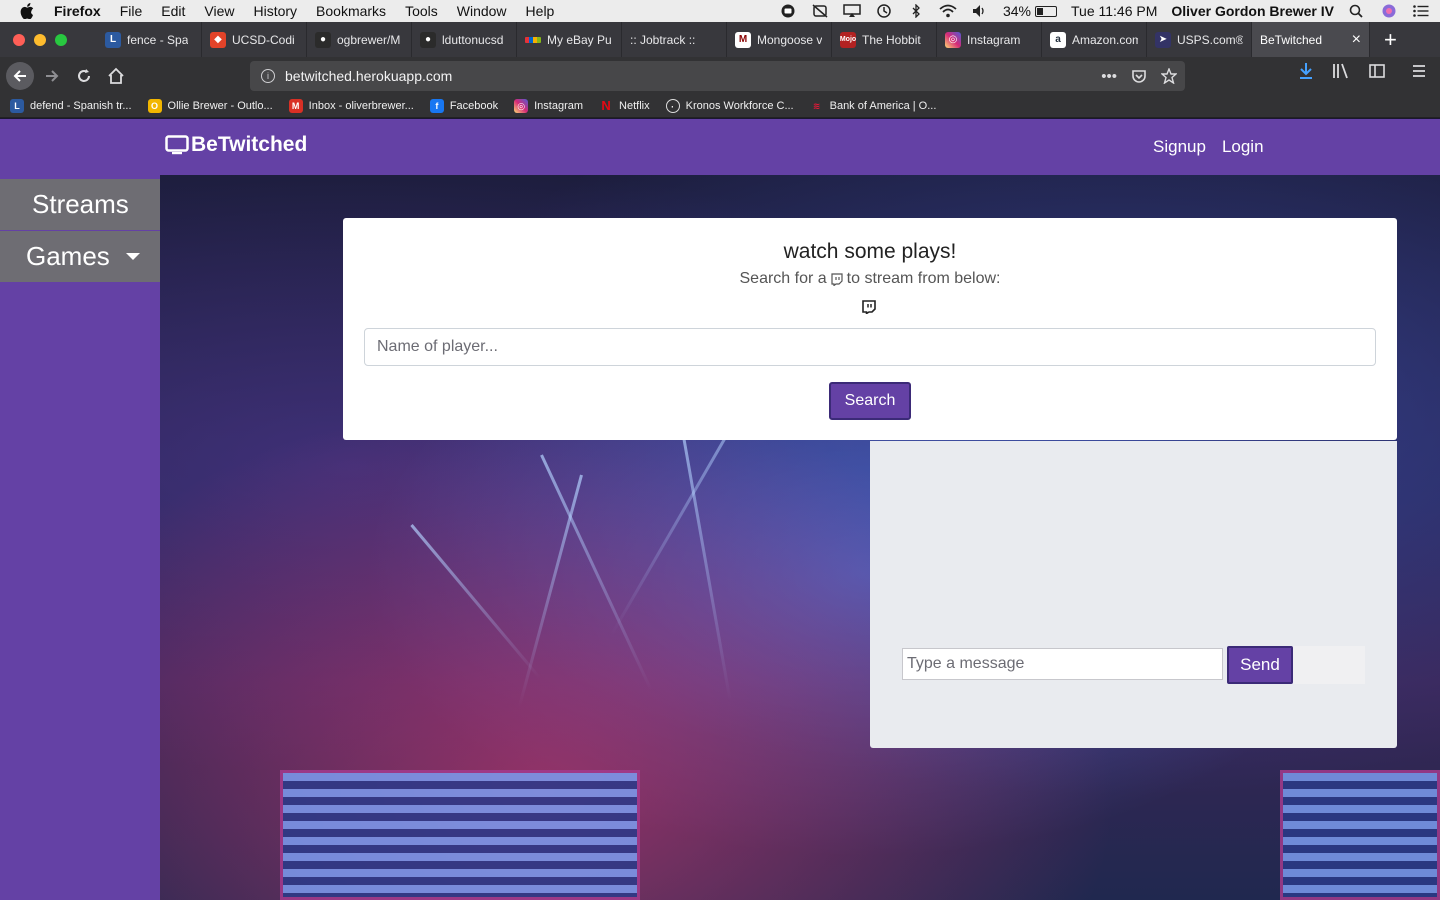  I want to click on wifi-icon, so click(948, 11).